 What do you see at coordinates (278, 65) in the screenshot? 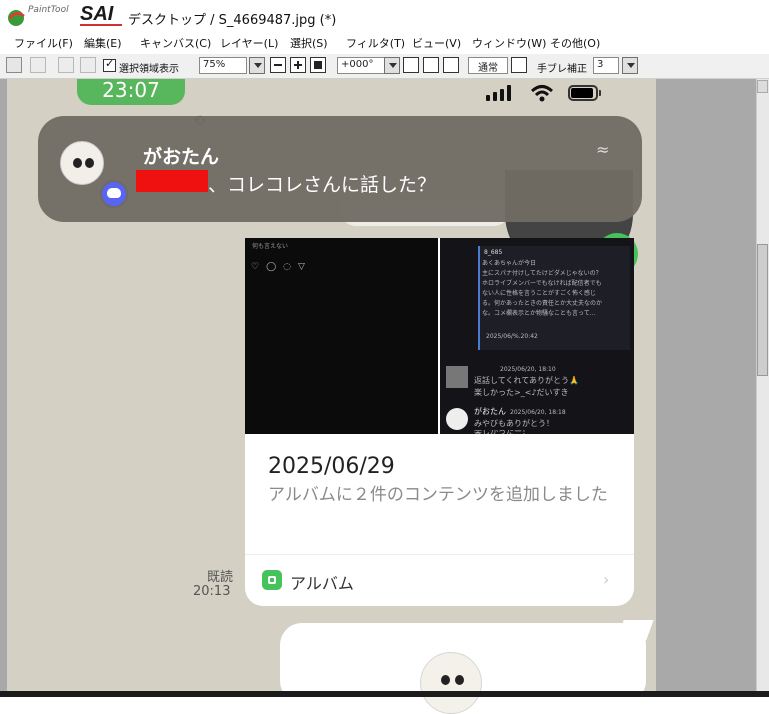
I see `zoom-out-icon` at bounding box center [278, 65].